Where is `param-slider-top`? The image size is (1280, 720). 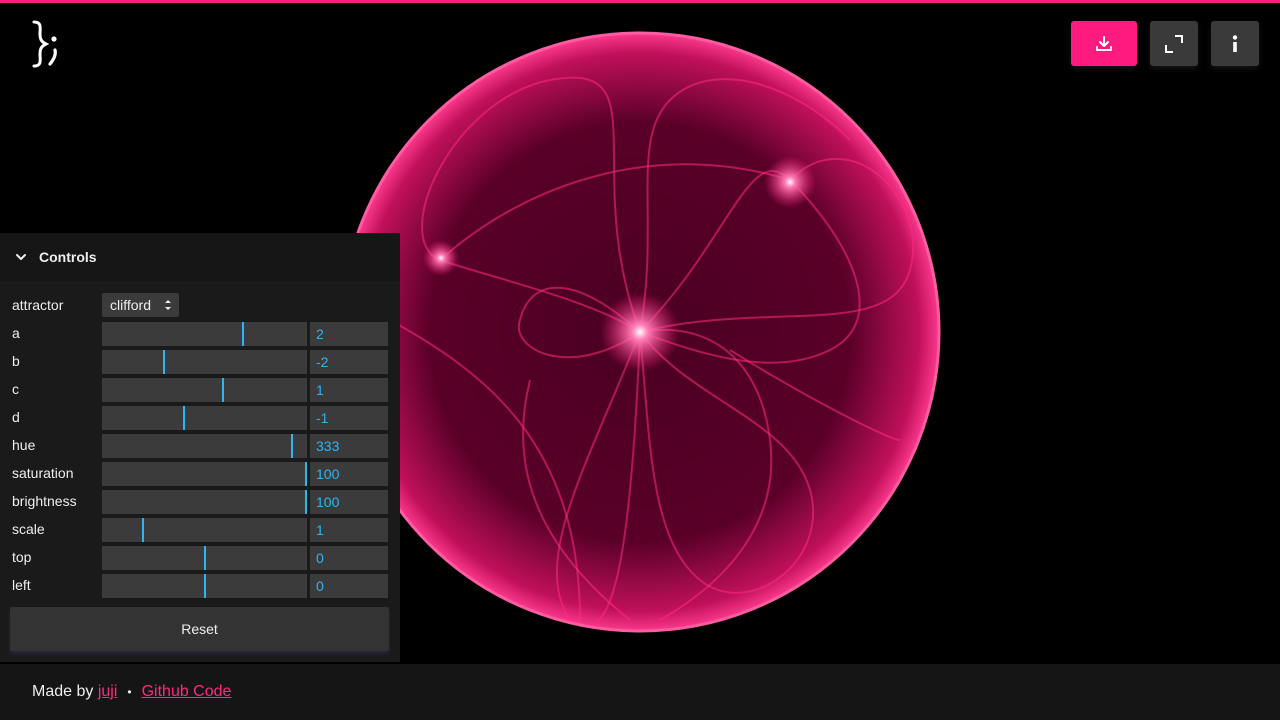 param-slider-top is located at coordinates (204, 558).